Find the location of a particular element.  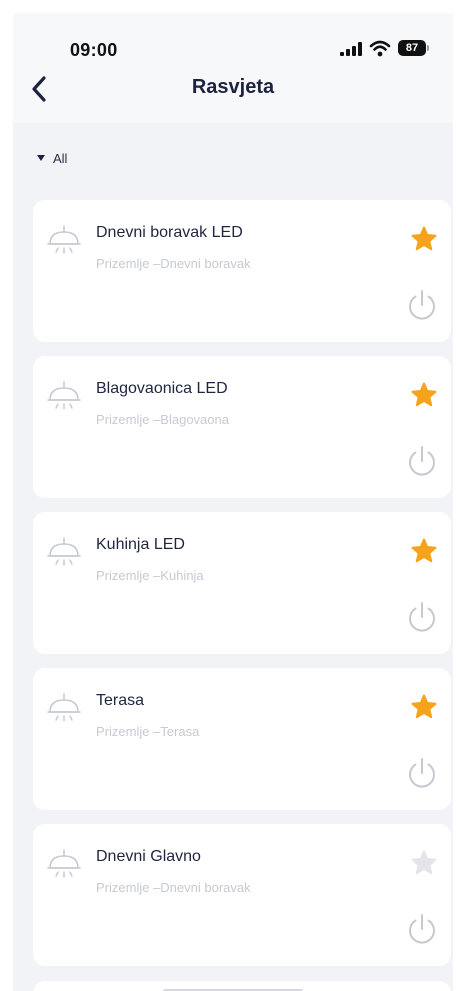

signal-icon is located at coordinates (351, 49).